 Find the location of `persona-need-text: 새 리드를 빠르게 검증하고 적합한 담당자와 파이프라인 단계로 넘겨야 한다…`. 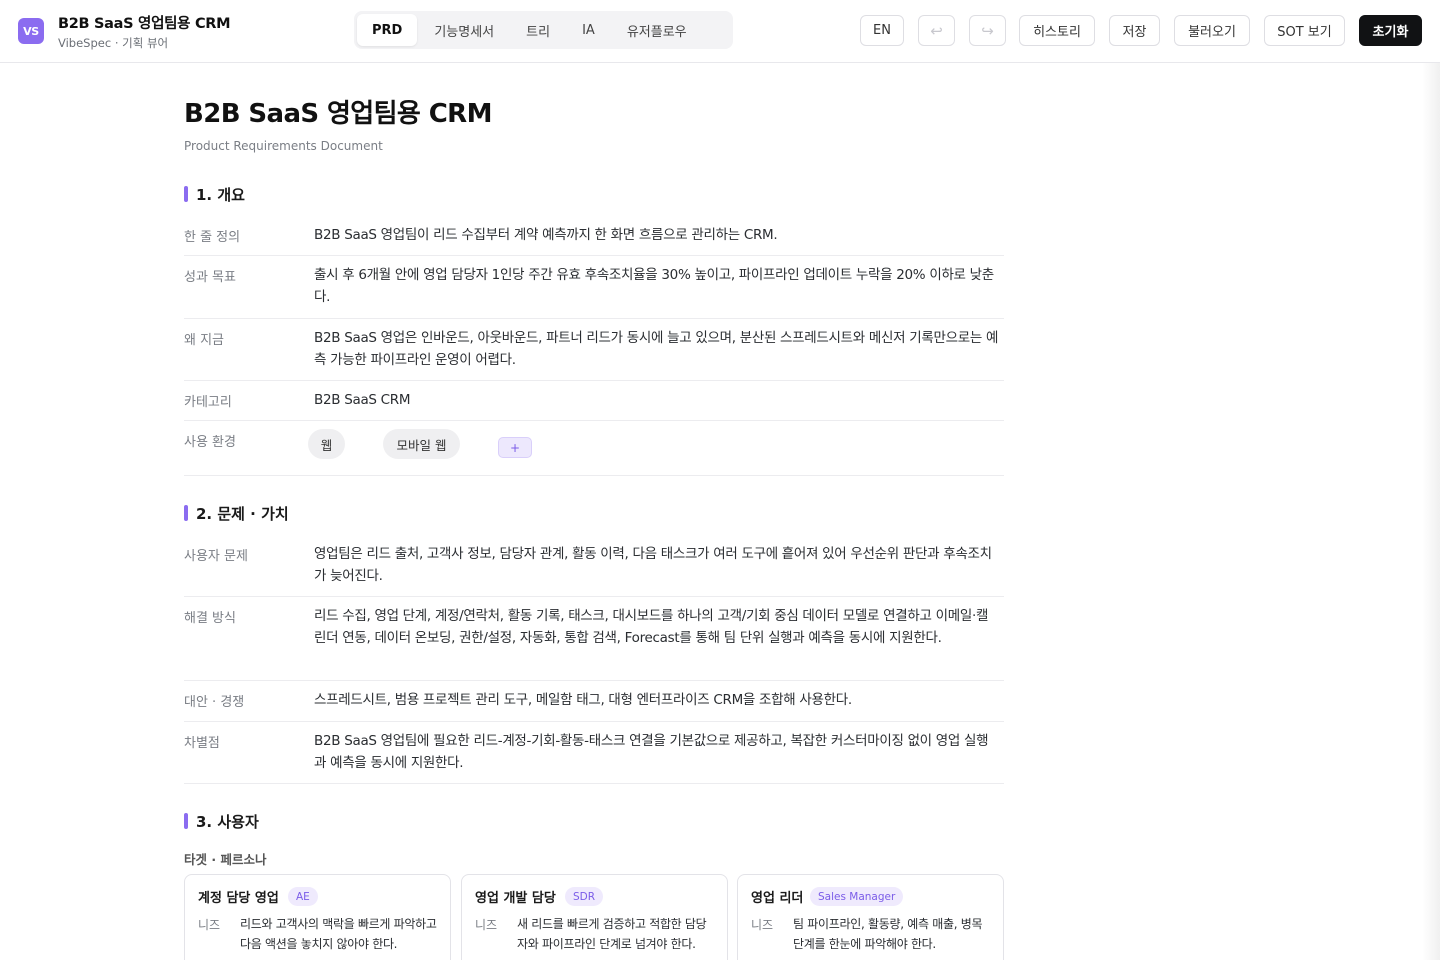

persona-need-text: 새 리드를 빠르게 검증하고 적합한 담당자와 파이프라인 단계로 넘겨야 한다… is located at coordinates (612, 934).